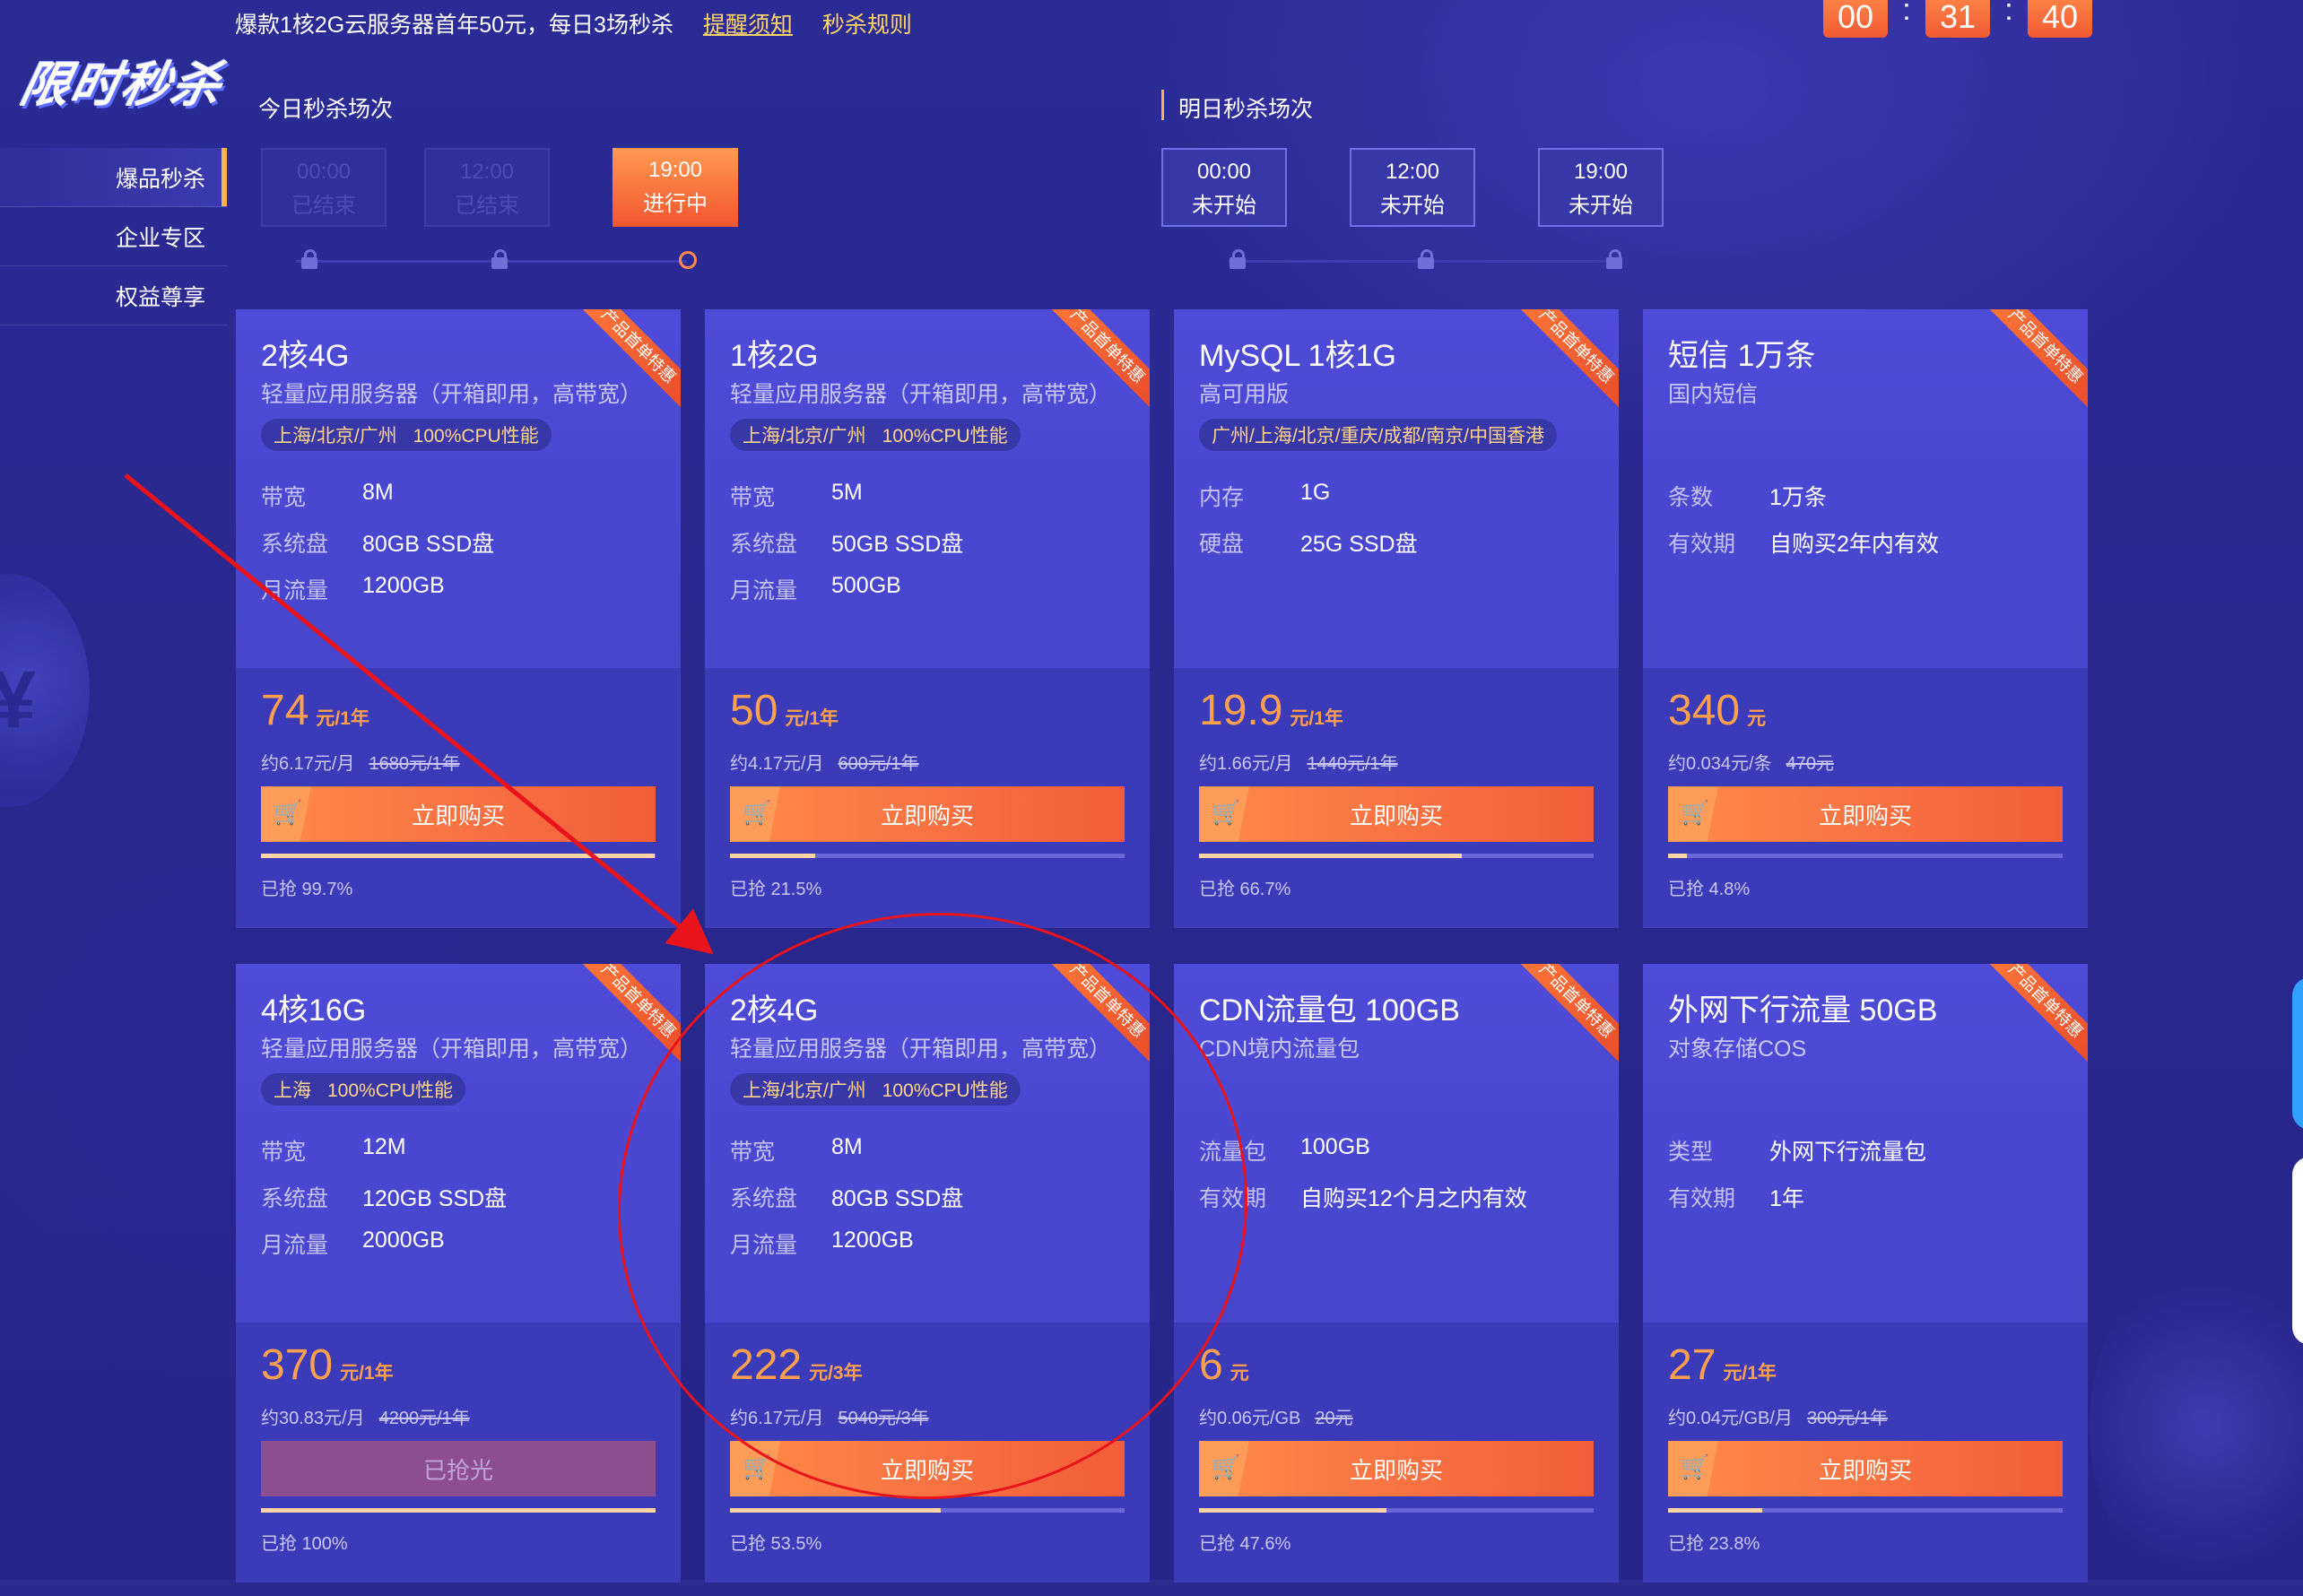 This screenshot has height=1596, width=2303. I want to click on spec-label: 流量包, so click(1233, 1152).